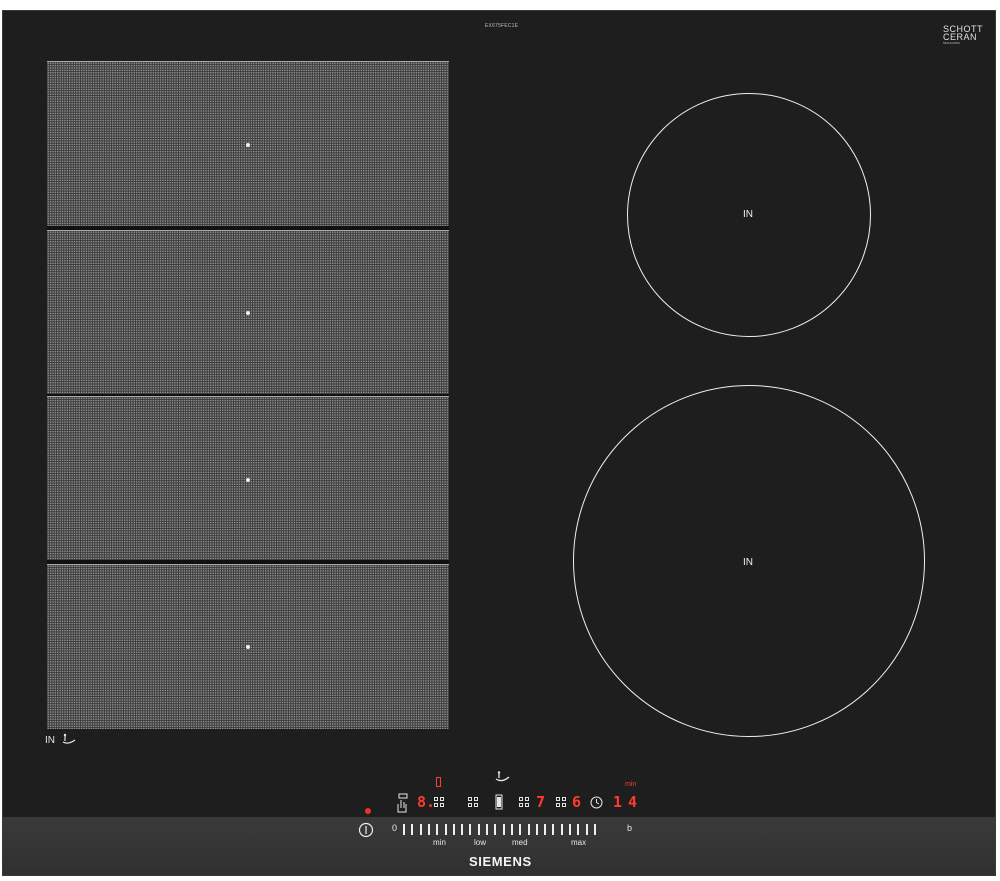  Describe the element at coordinates (368, 811) in the screenshot. I see `power-indicator-light` at that location.